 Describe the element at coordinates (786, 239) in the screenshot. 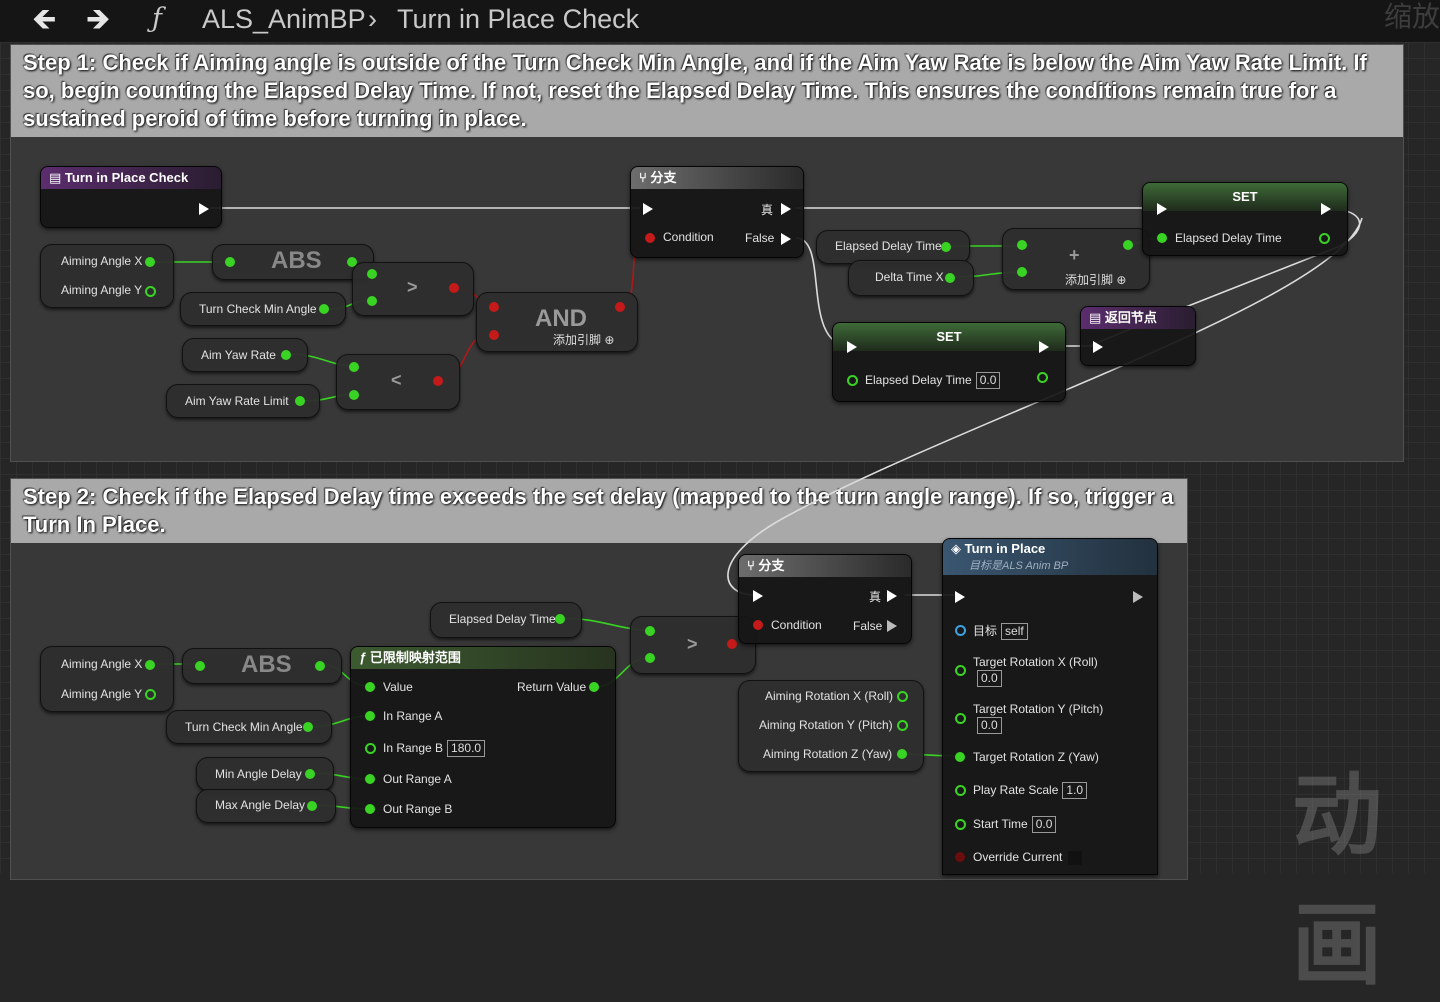

I see `branch1-false-pin` at that location.